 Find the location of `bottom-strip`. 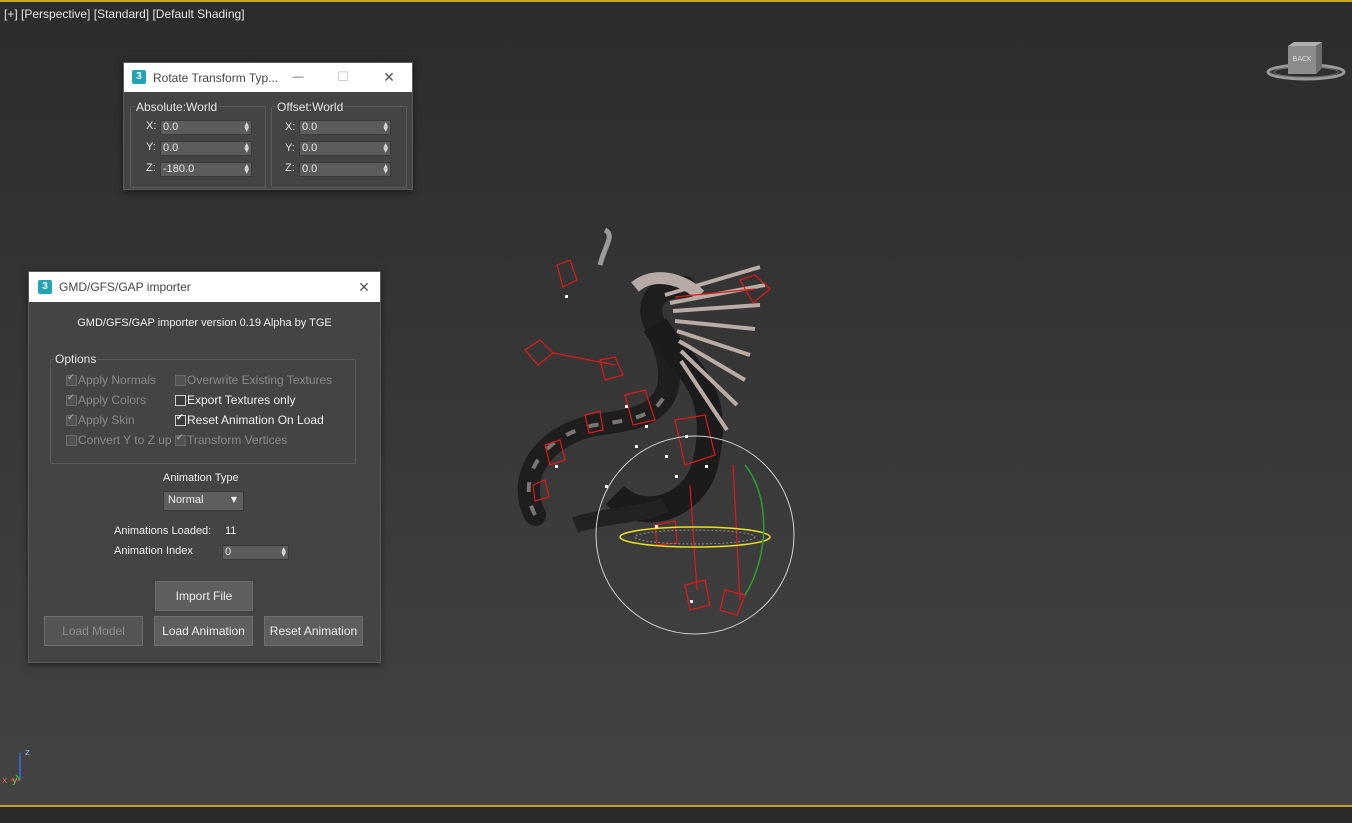

bottom-strip is located at coordinates (676, 815).